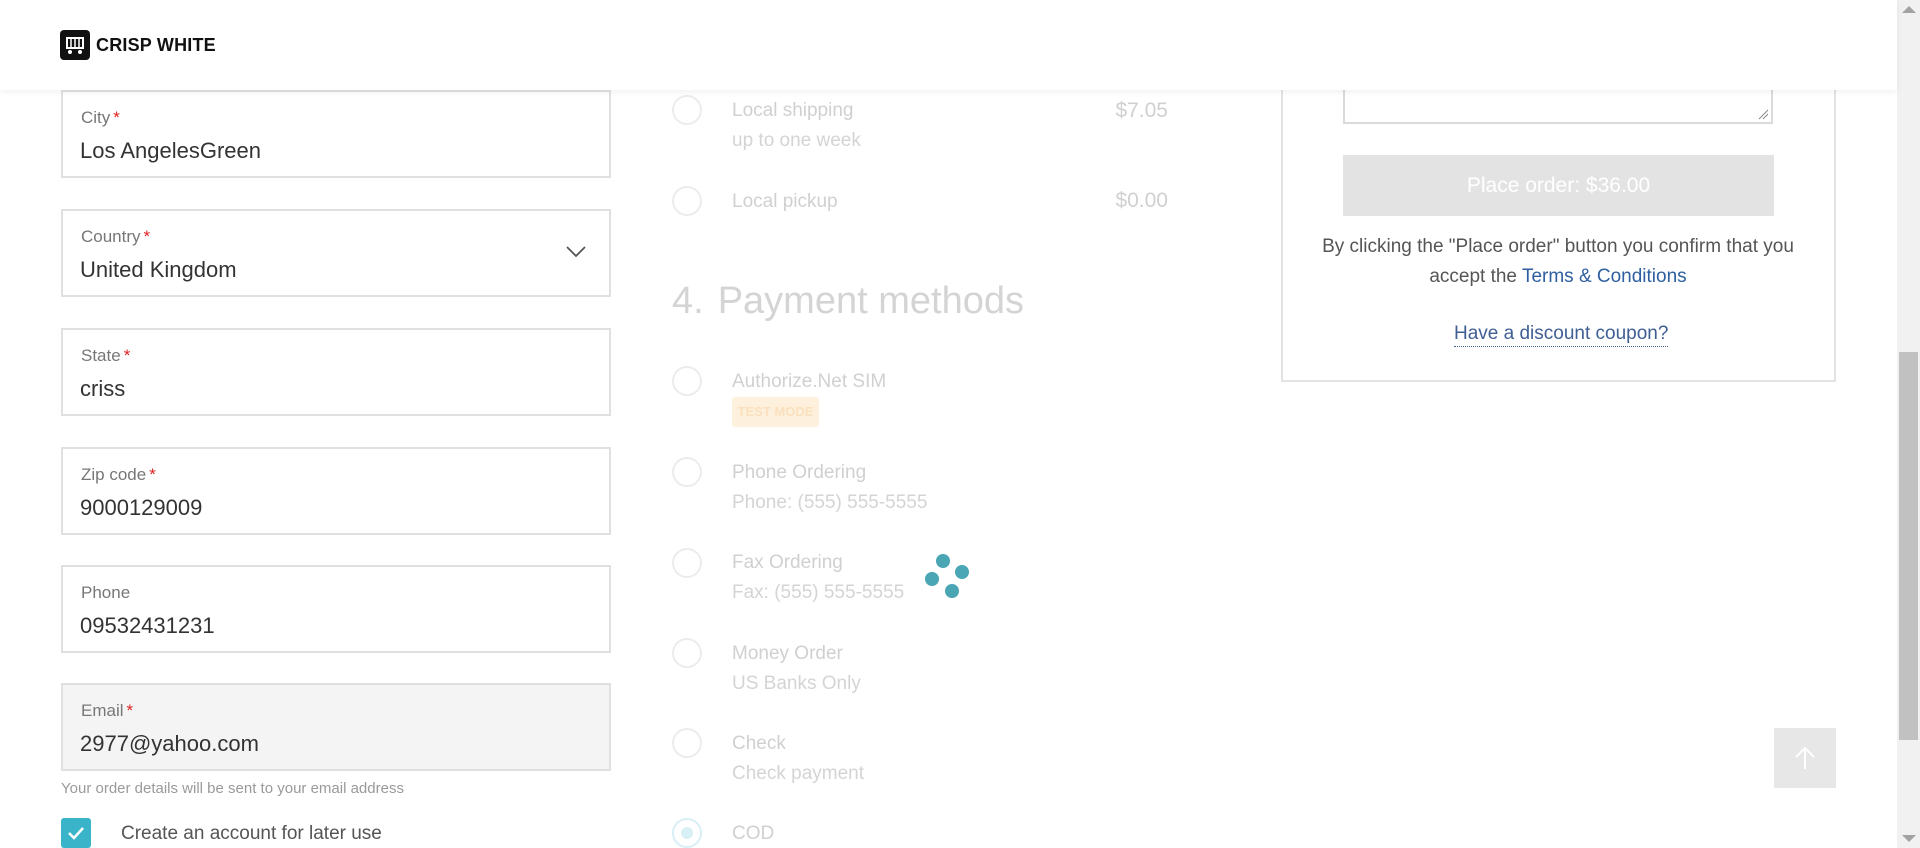  I want to click on brand-name: CRISP WHITE, so click(156, 44).